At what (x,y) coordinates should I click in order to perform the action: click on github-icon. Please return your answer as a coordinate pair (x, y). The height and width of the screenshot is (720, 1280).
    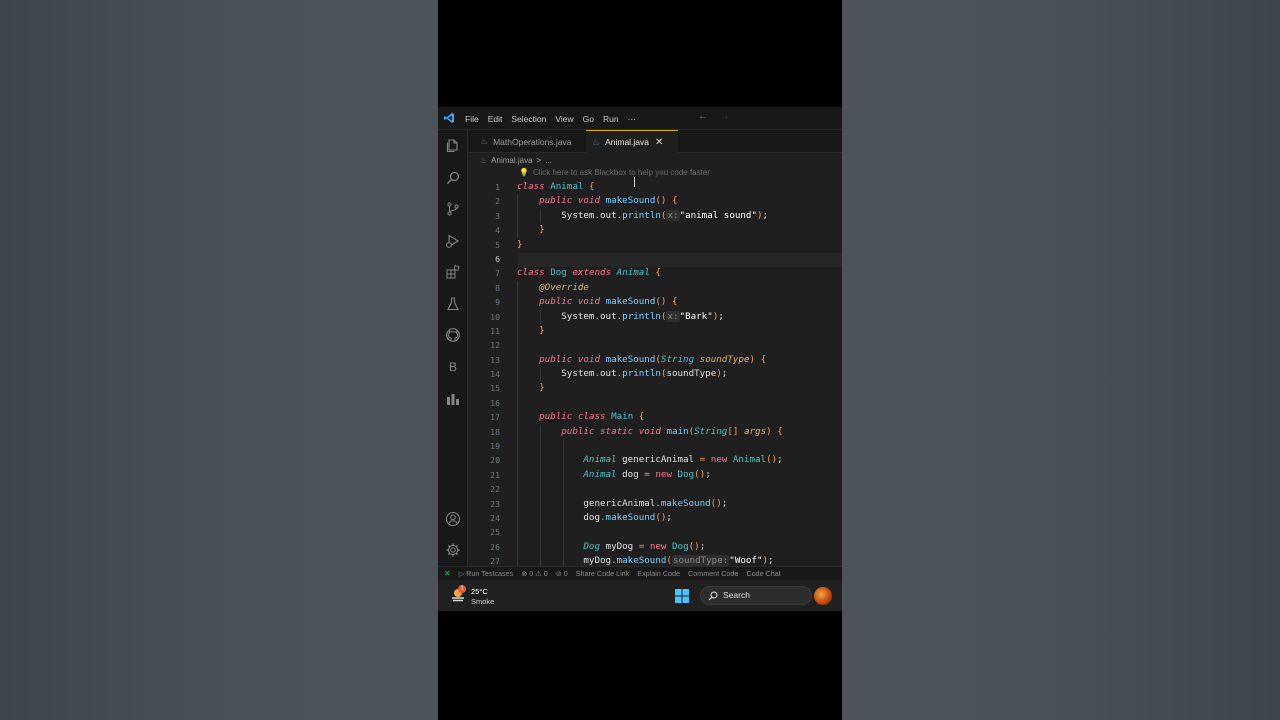
    Looking at the image, I should click on (453, 335).